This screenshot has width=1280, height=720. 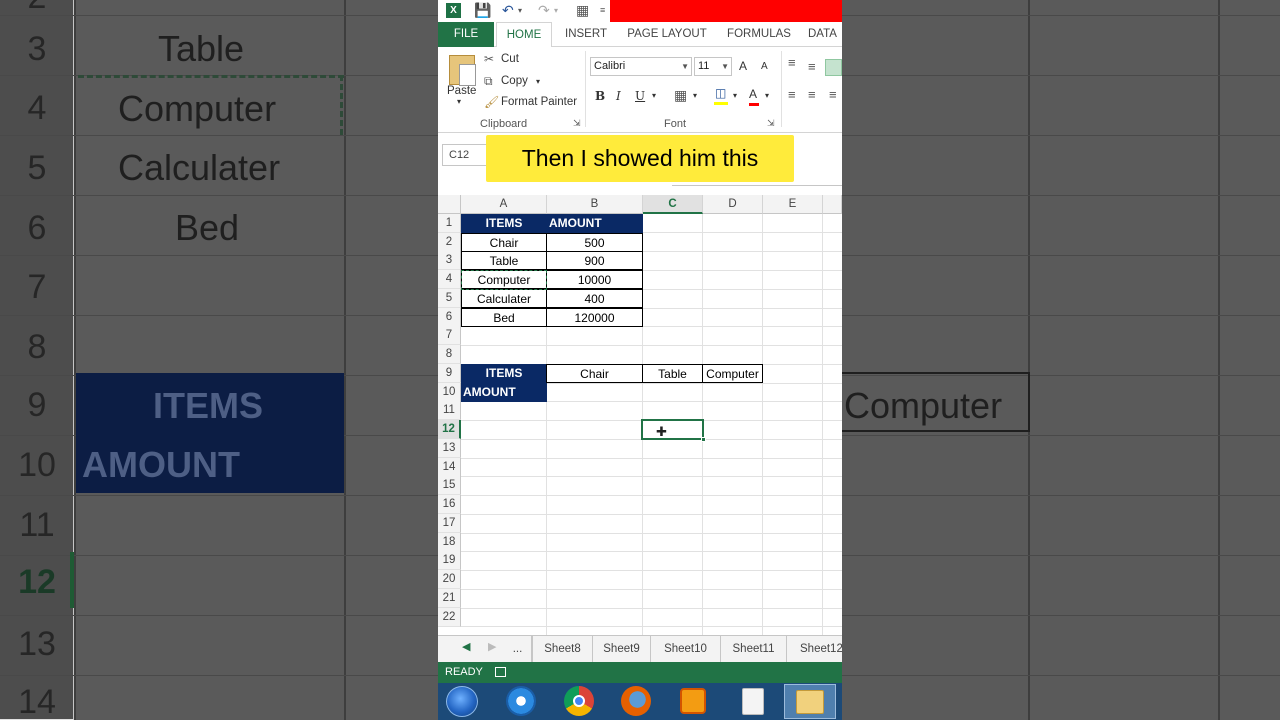 I want to click on font-size-combo: 11 ▼, so click(x=713, y=66).